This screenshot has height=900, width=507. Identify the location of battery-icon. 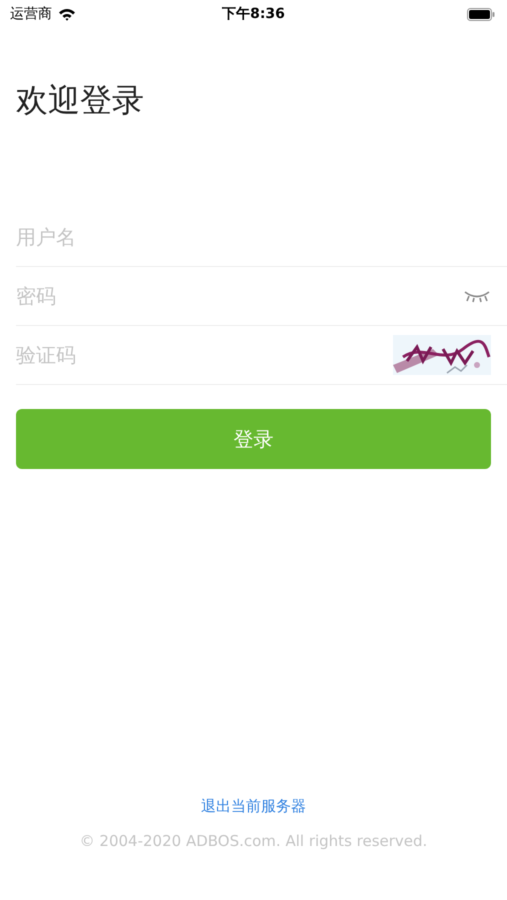
(481, 14).